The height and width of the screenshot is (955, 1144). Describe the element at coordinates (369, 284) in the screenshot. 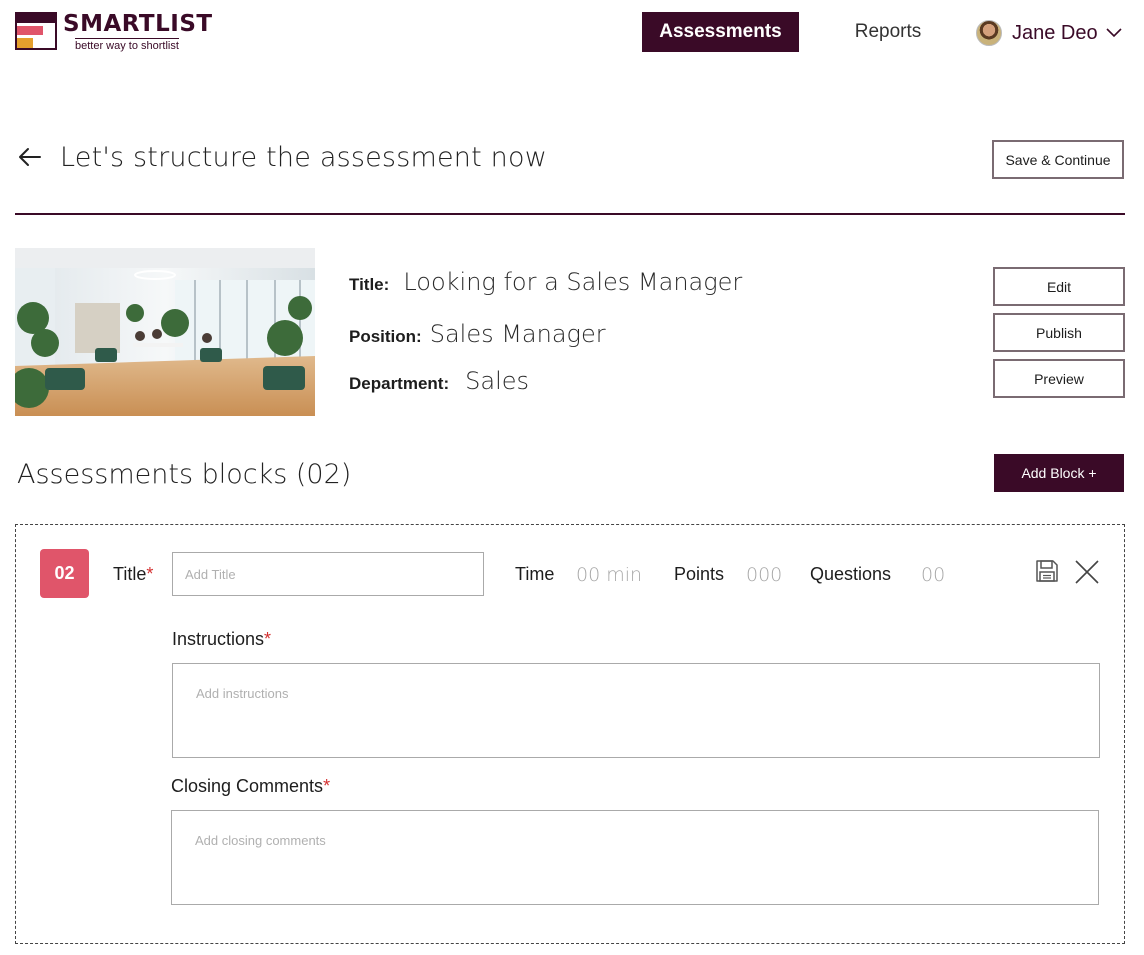

I see `title-label: Title:` at that location.